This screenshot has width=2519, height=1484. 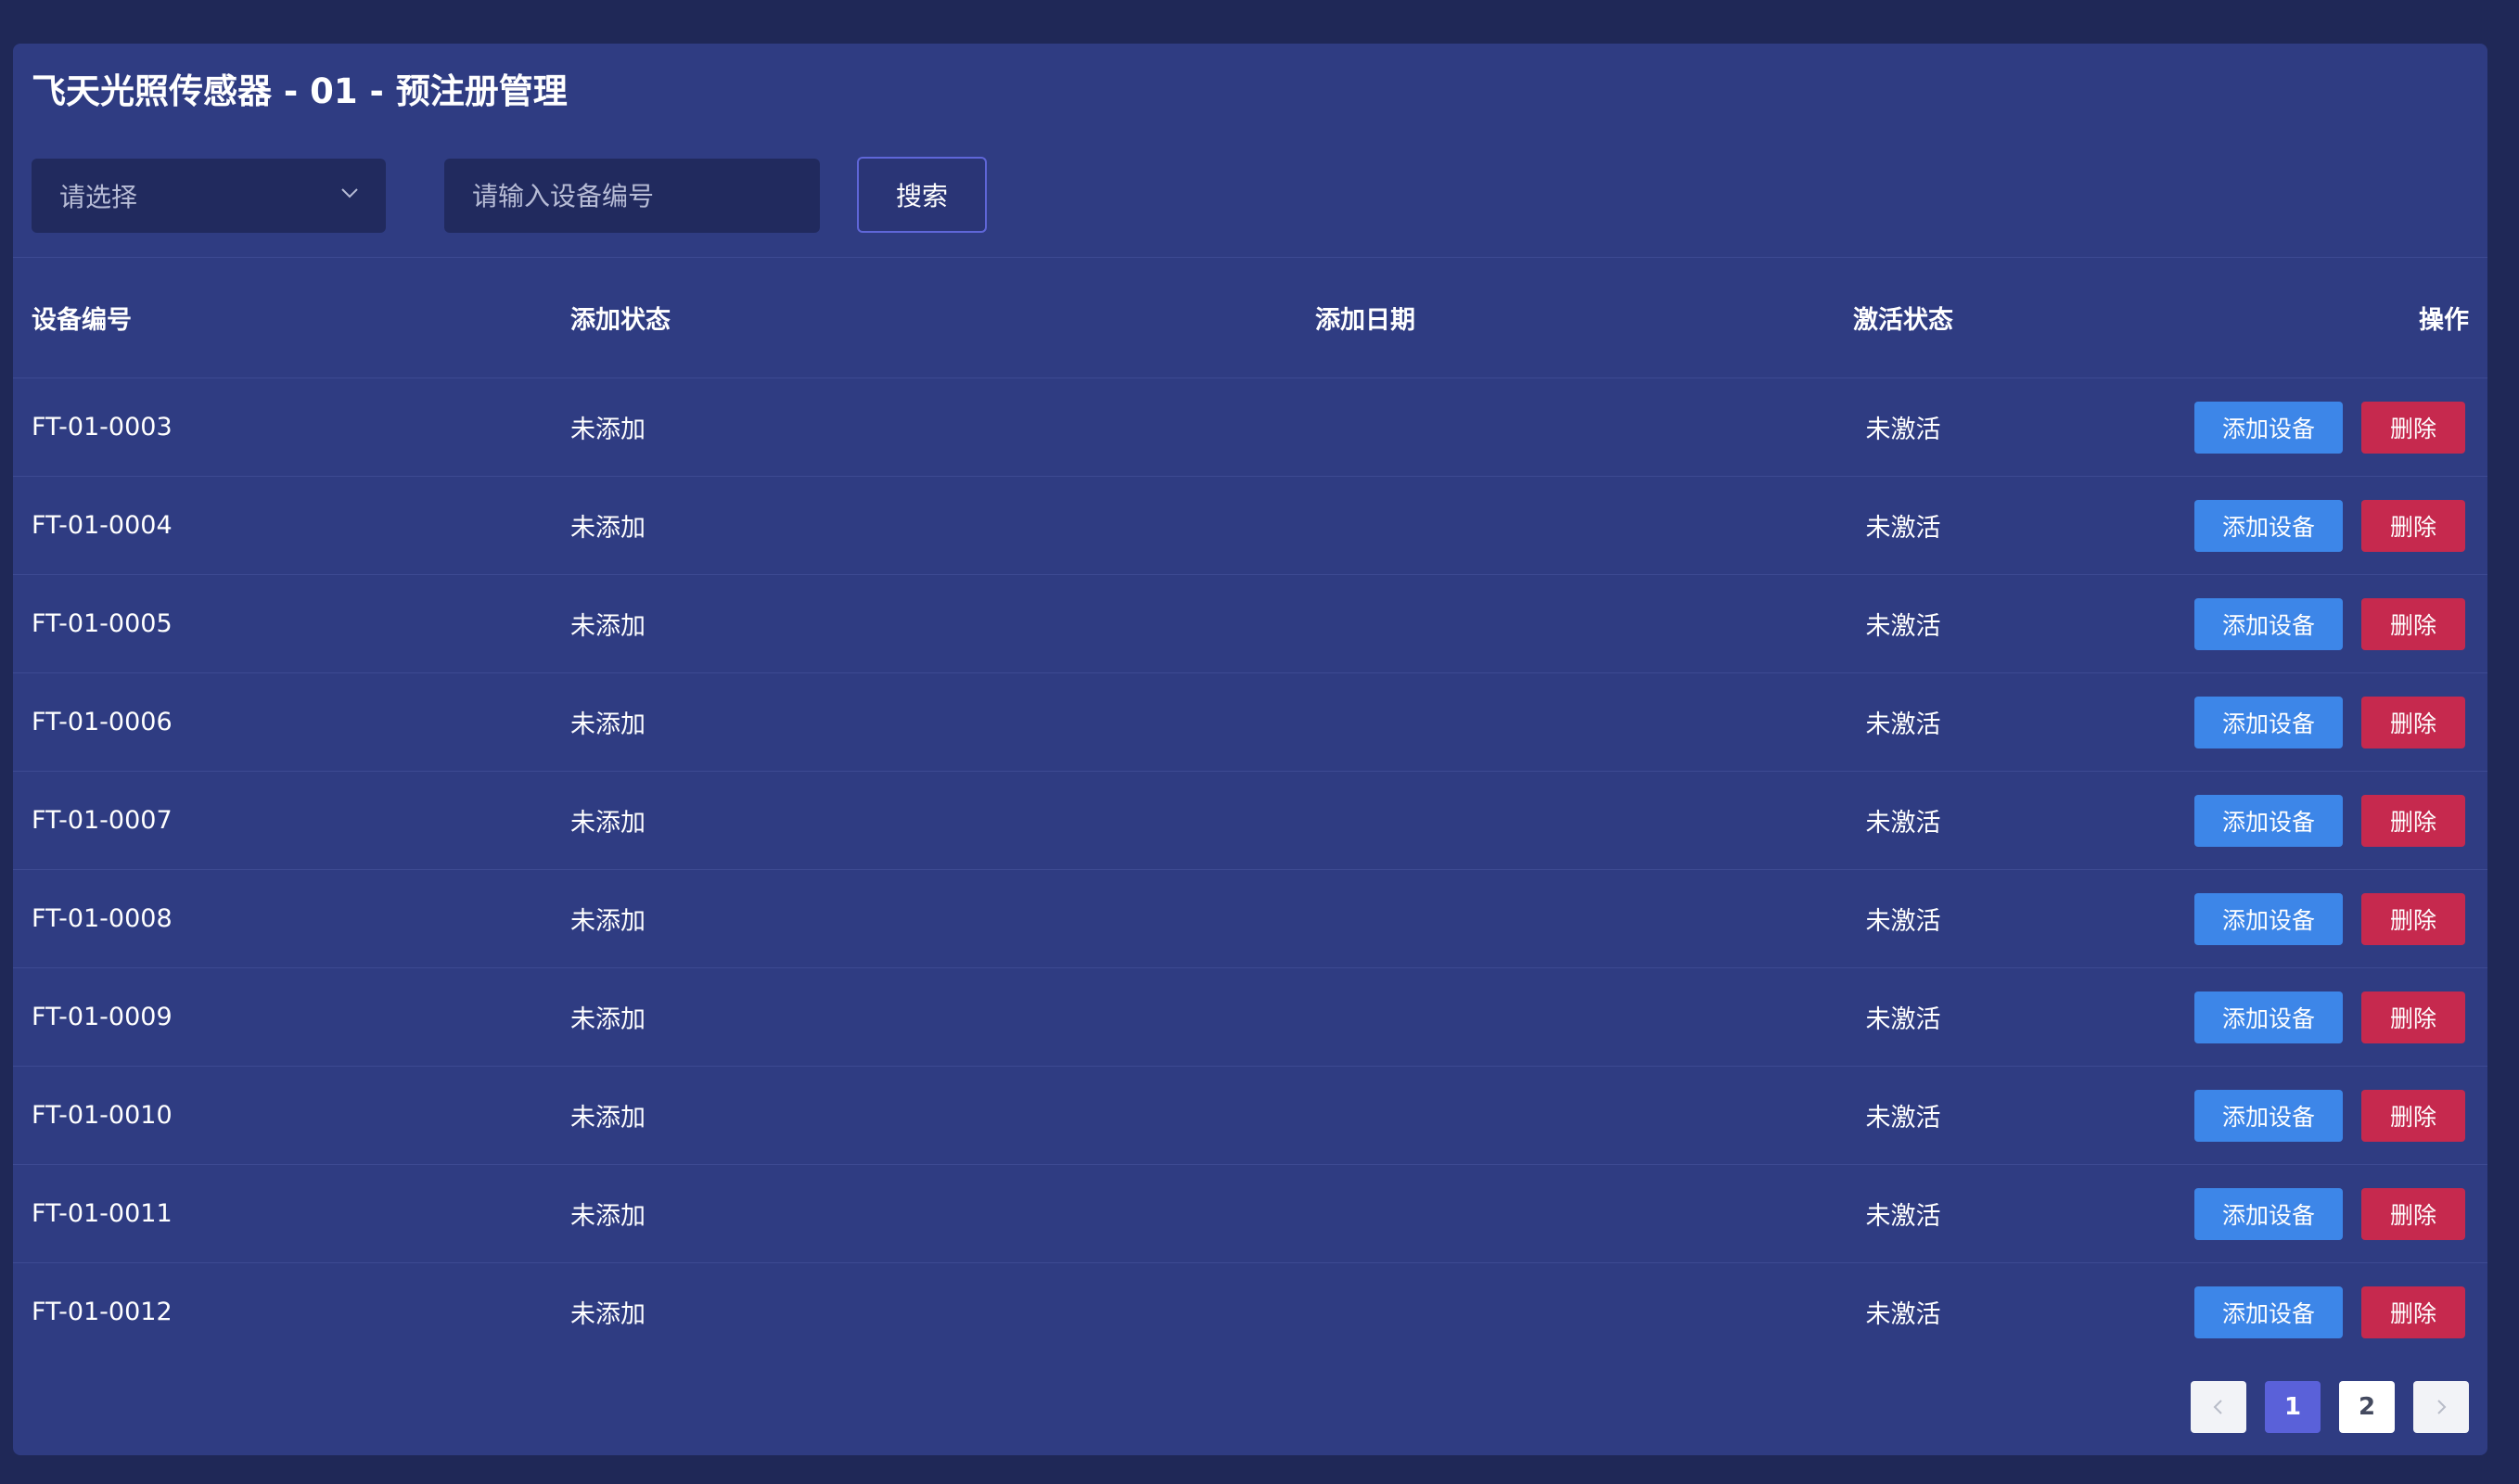 What do you see at coordinates (1250, 525) in the screenshot?
I see `table-row: FT-01-0004 未添加 未激活 添加设备 删除` at bounding box center [1250, 525].